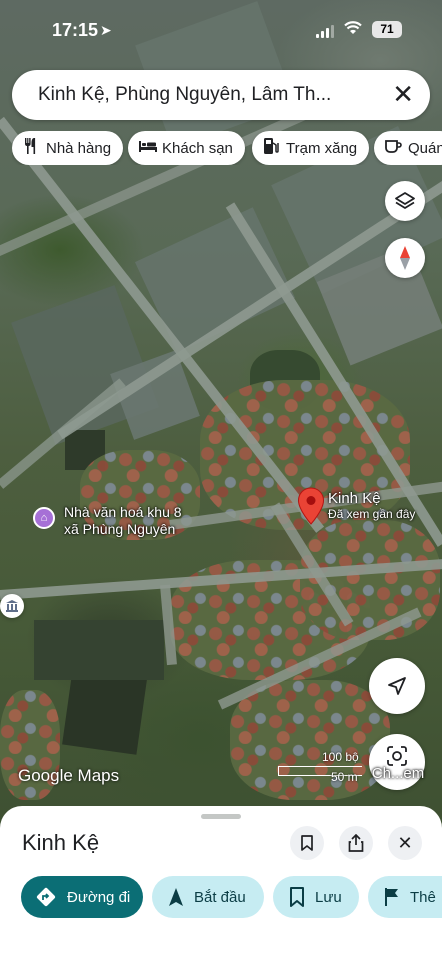  Describe the element at coordinates (311, 506) in the screenshot. I see `location-pin-icon` at that location.